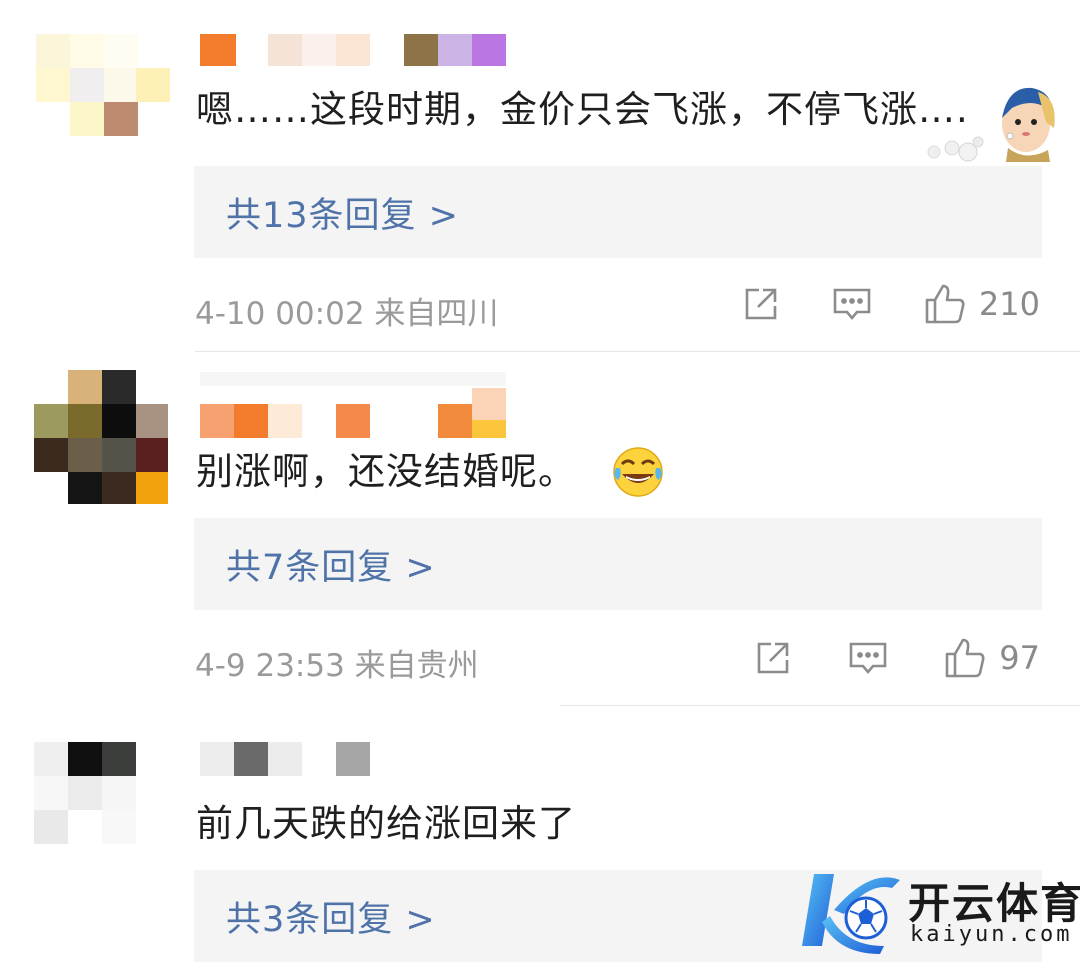 The height and width of the screenshot is (972, 1080). What do you see at coordinates (983, 120) in the screenshot?
I see `girl-with-pearl-earring-sticker` at bounding box center [983, 120].